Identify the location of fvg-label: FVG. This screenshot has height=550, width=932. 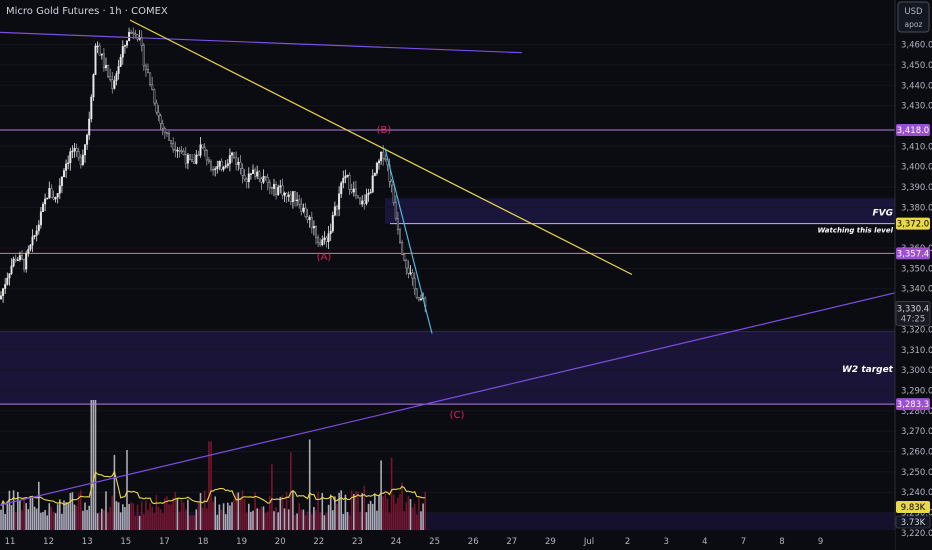
(882, 213).